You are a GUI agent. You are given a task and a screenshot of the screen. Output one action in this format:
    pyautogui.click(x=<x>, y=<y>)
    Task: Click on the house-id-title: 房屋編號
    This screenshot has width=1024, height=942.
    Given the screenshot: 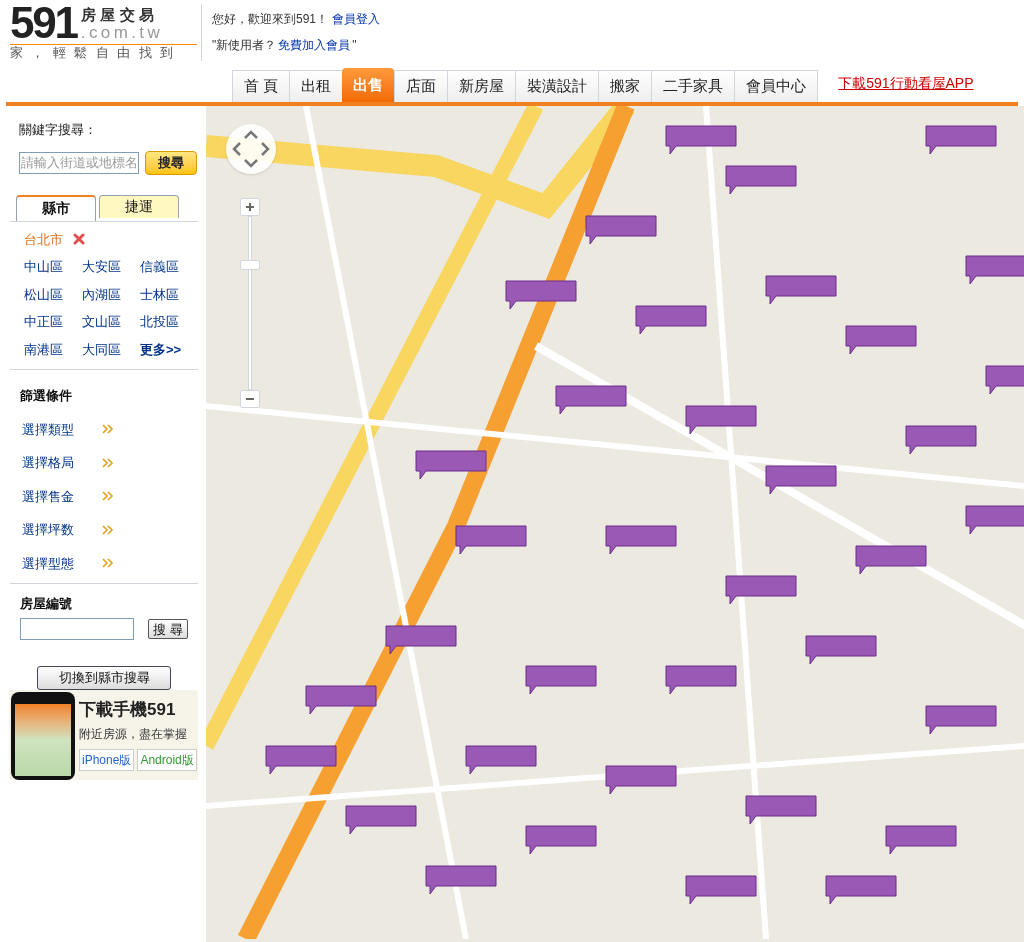 What is the action you would take?
    pyautogui.click(x=46, y=604)
    